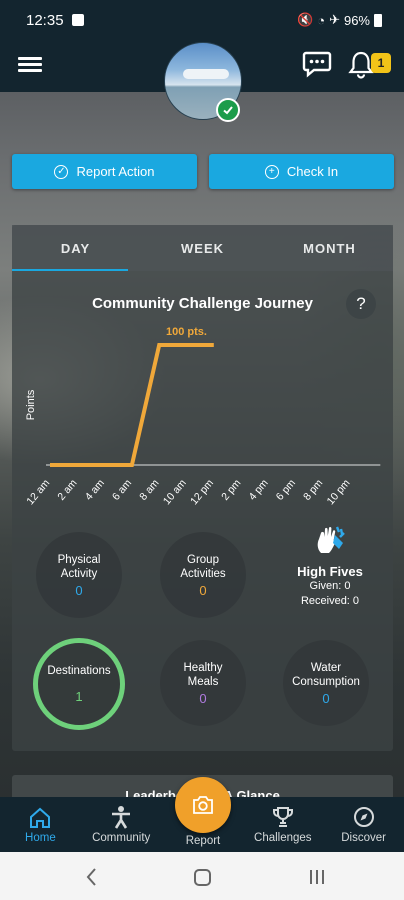  What do you see at coordinates (79, 684) in the screenshot?
I see `destinations-stat: Destinations 1` at bounding box center [79, 684].